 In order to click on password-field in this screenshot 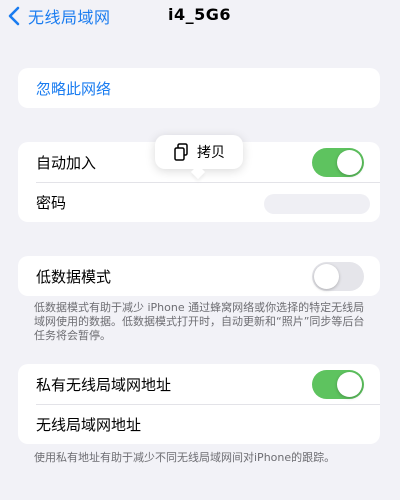, I will do `click(317, 204)`.